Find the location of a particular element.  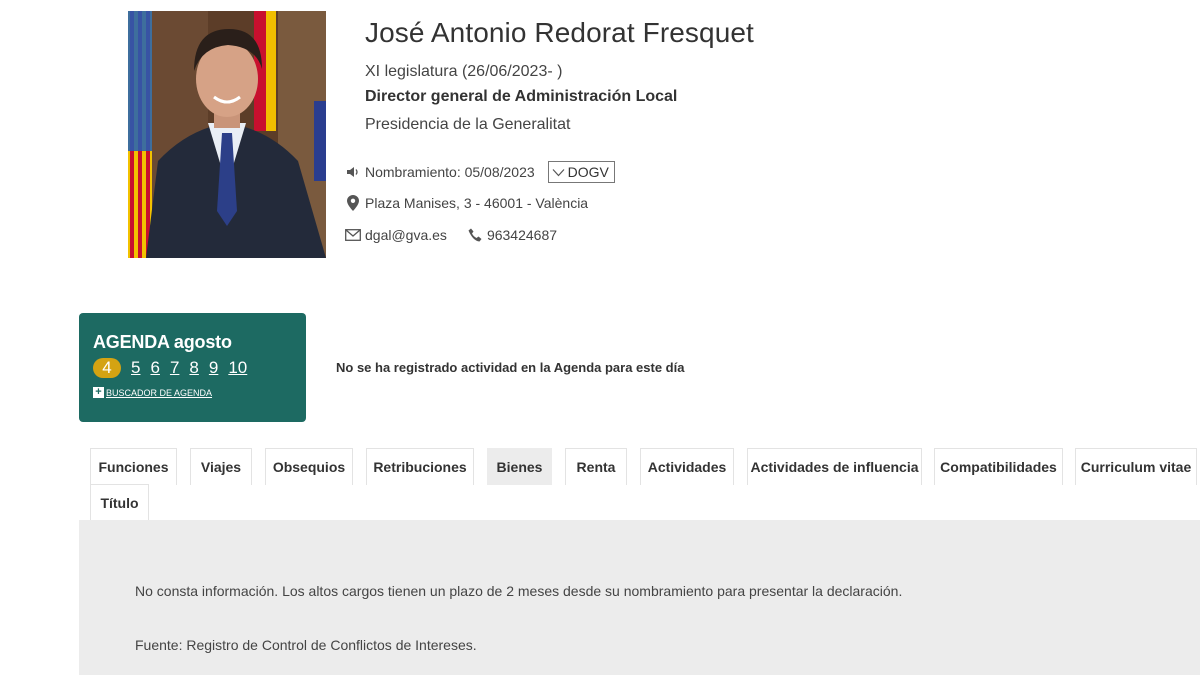

position-title: Director general de Administración Local is located at coordinates (521, 96).